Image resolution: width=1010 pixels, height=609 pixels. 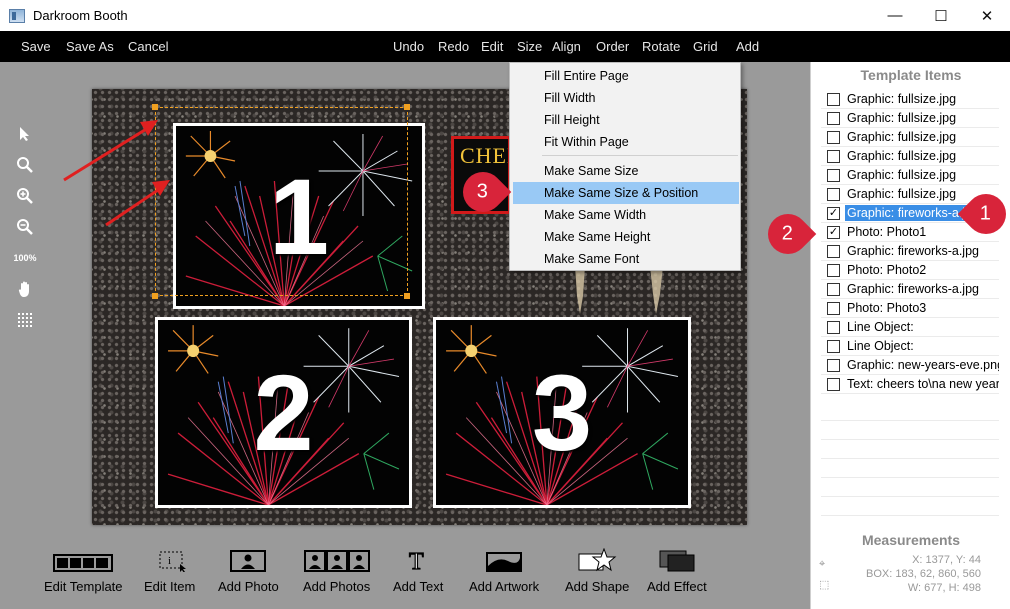 I want to click on zoom-in-icon, so click(x=25, y=195).